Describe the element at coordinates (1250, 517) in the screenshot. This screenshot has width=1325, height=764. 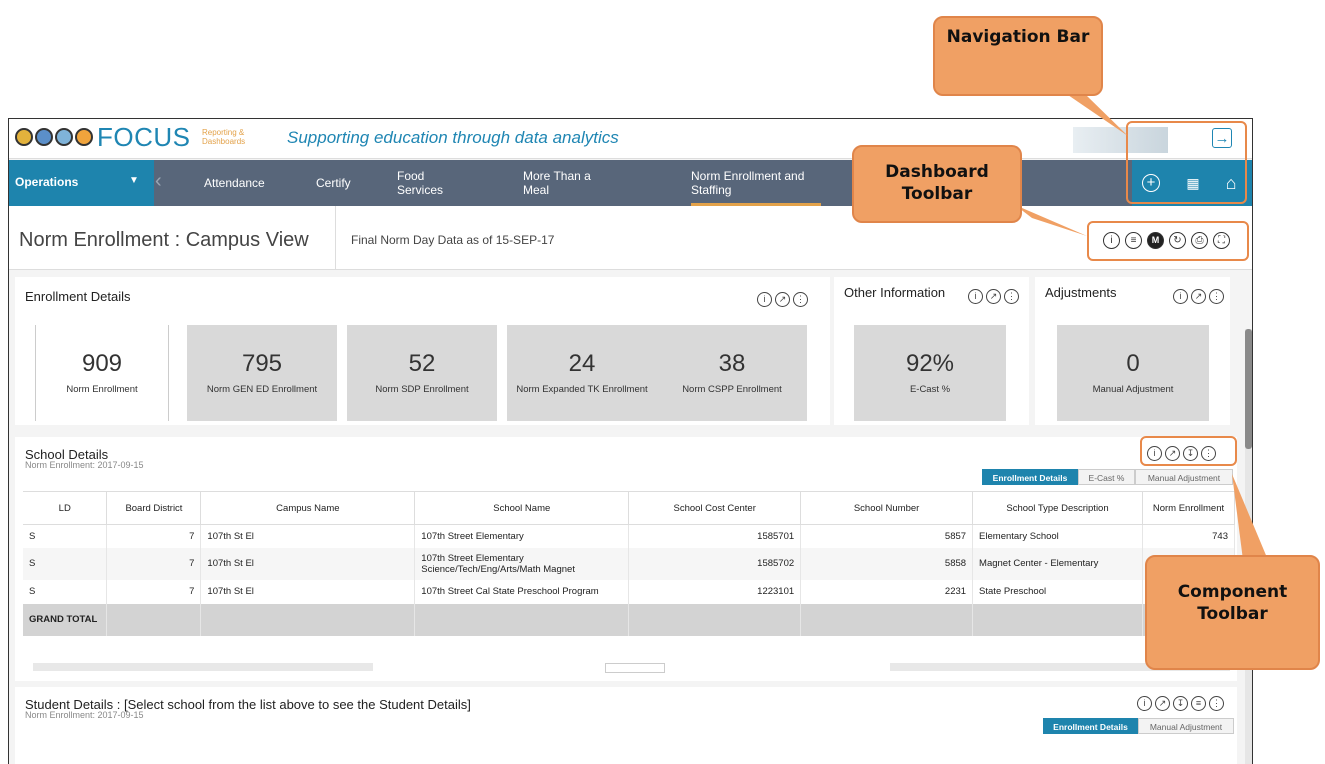
I see `component-arrow` at that location.